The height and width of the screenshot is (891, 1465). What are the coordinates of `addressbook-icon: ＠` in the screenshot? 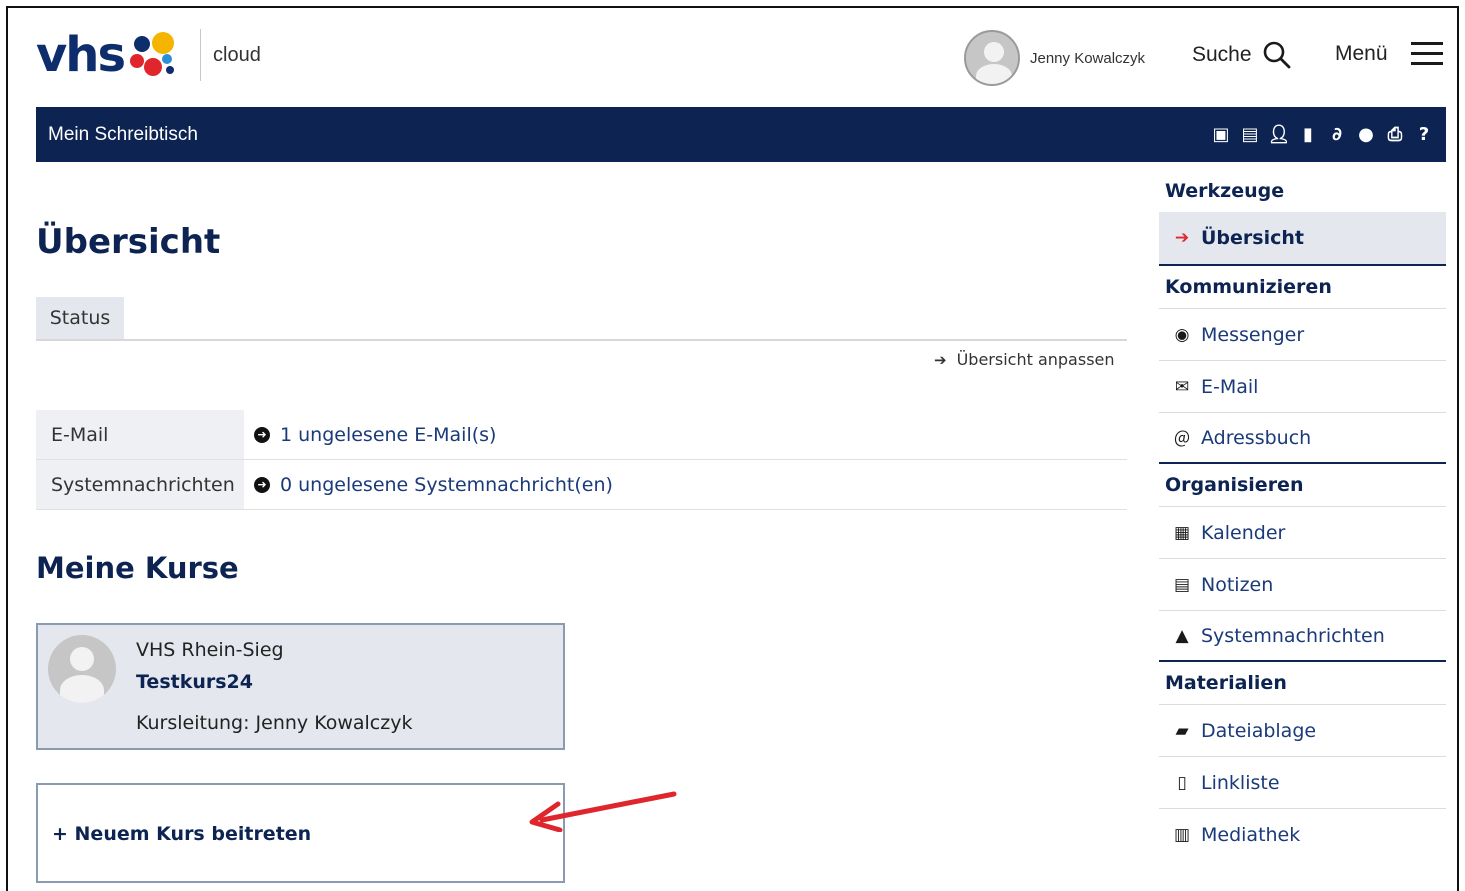 It's located at (1182, 440).